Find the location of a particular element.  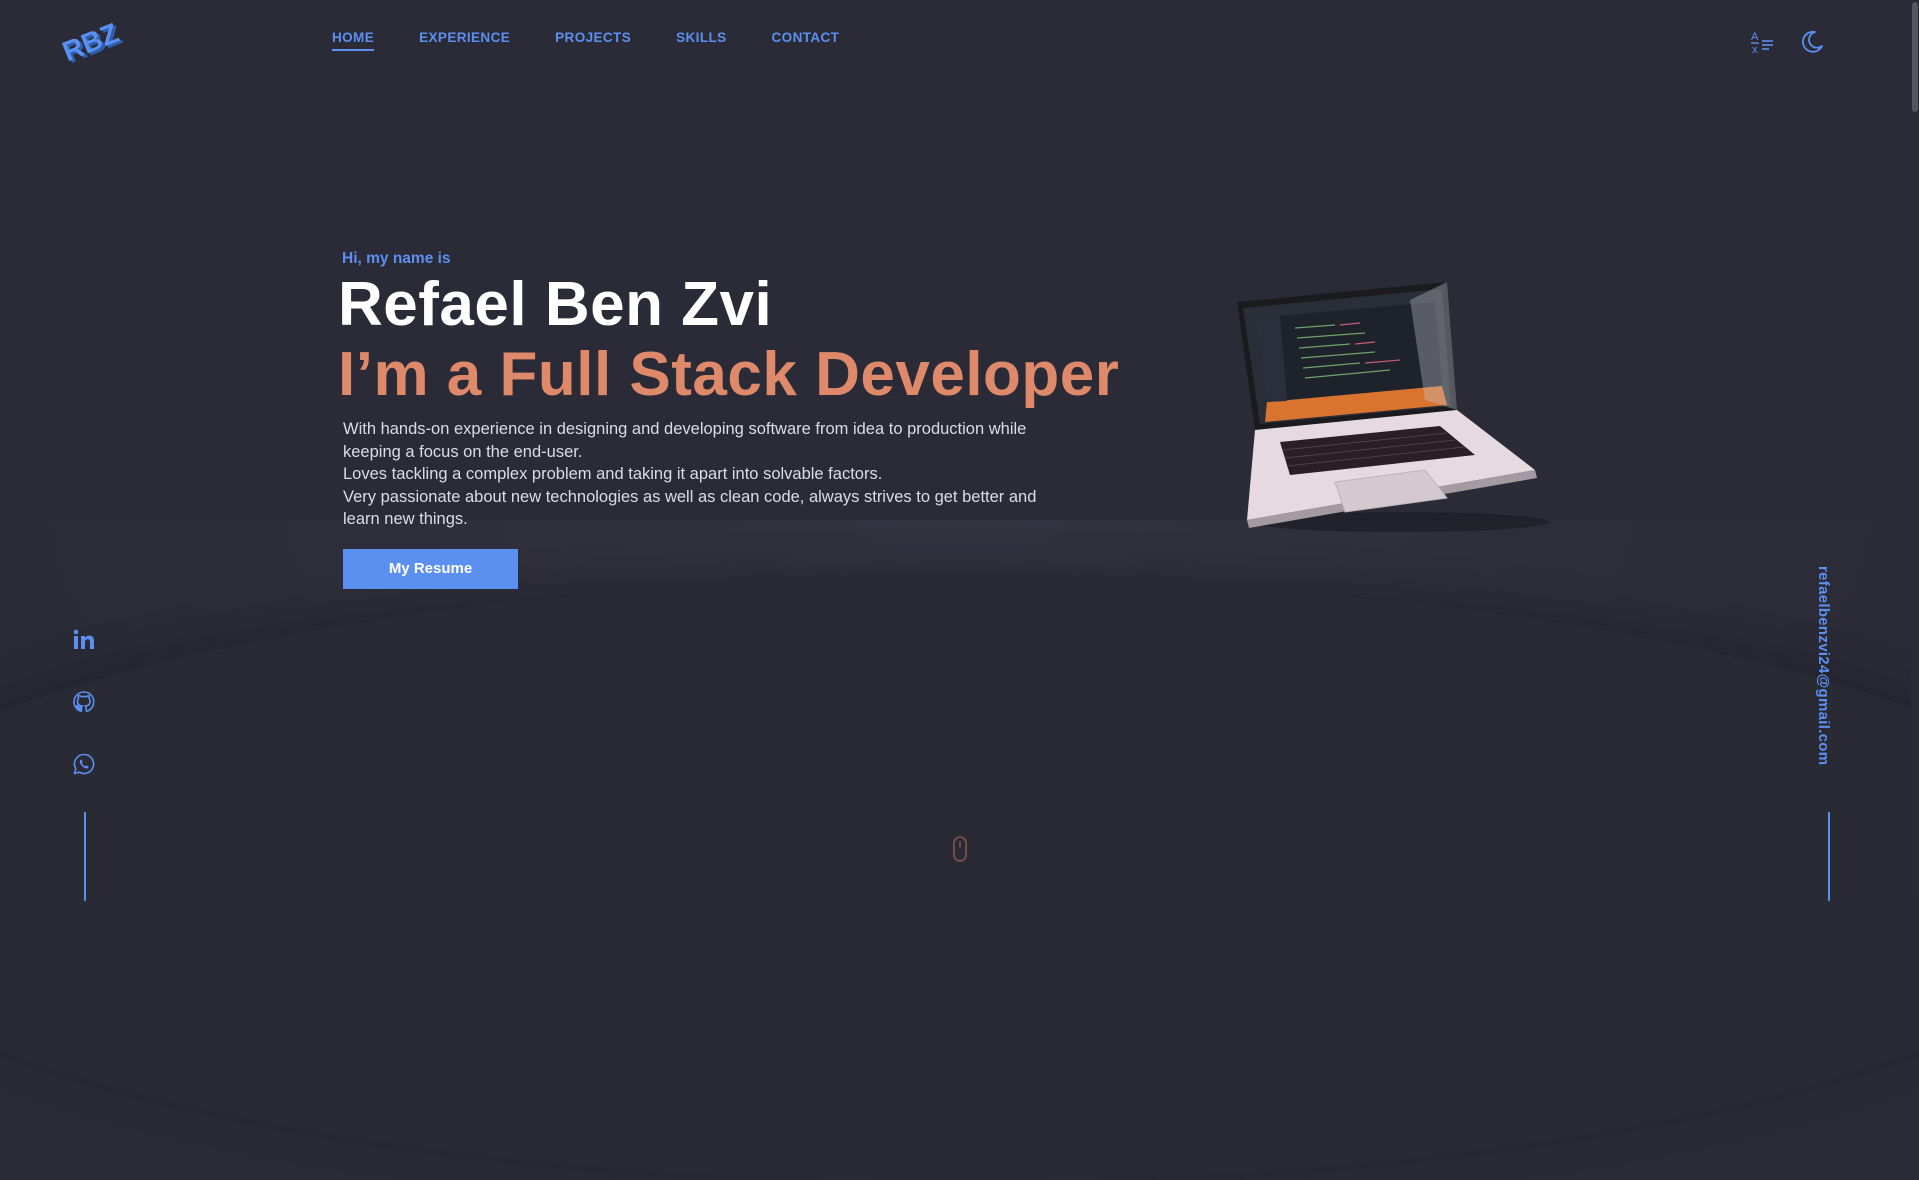

resume-button: My Resume is located at coordinates (430, 568).